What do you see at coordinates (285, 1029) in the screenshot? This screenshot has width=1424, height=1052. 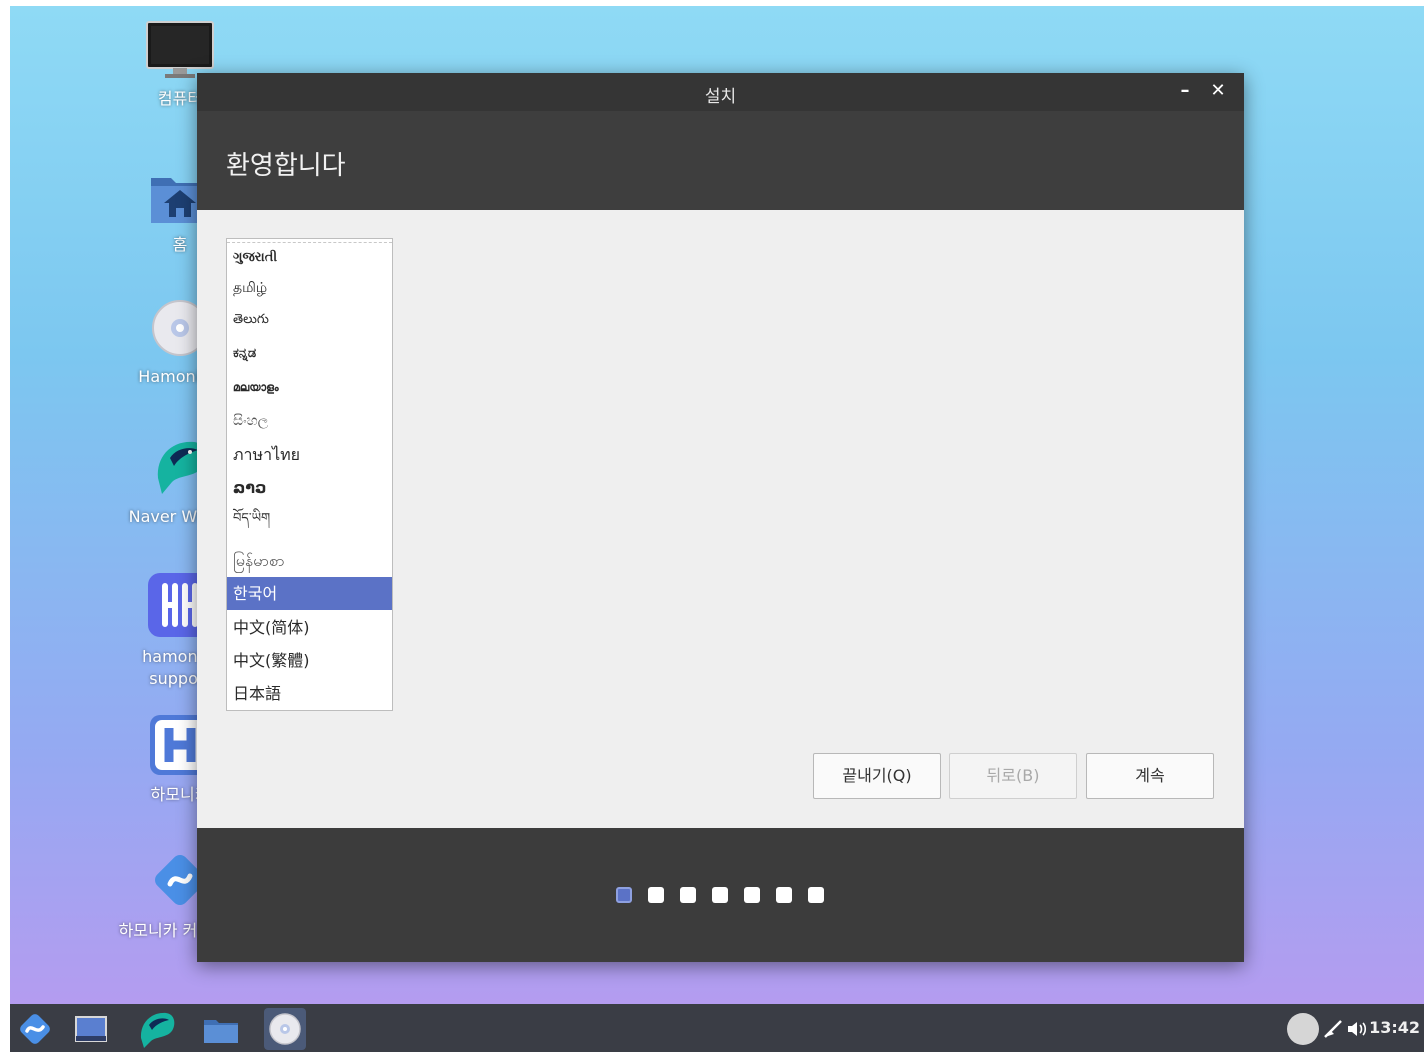 I see `installer-disc-icon` at bounding box center [285, 1029].